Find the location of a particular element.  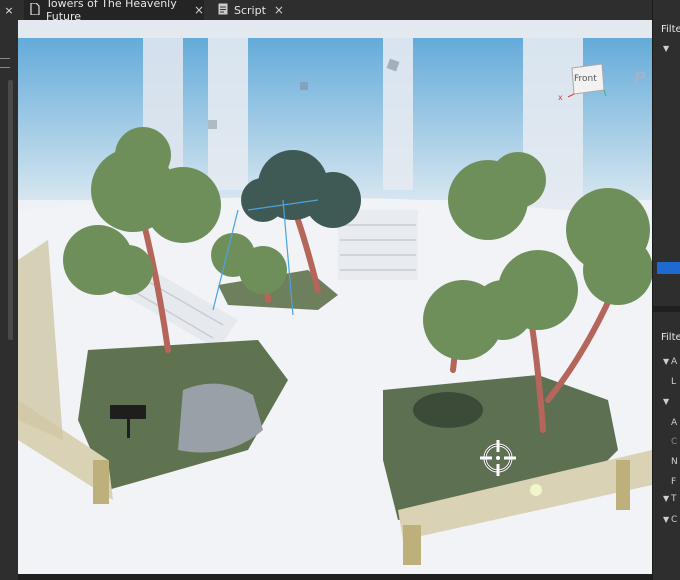

right-panel-edge: Filte ▼ Filte ▼ A L ▼ A C N F ▼ T ▼ C is located at coordinates (666, 290).